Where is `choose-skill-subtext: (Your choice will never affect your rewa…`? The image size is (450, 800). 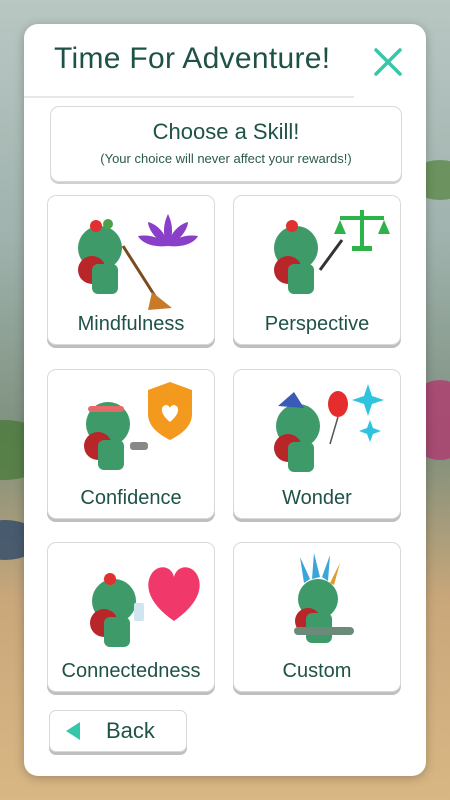
choose-skill-subtext: (Your choice will never affect your rewa… is located at coordinates (226, 158).